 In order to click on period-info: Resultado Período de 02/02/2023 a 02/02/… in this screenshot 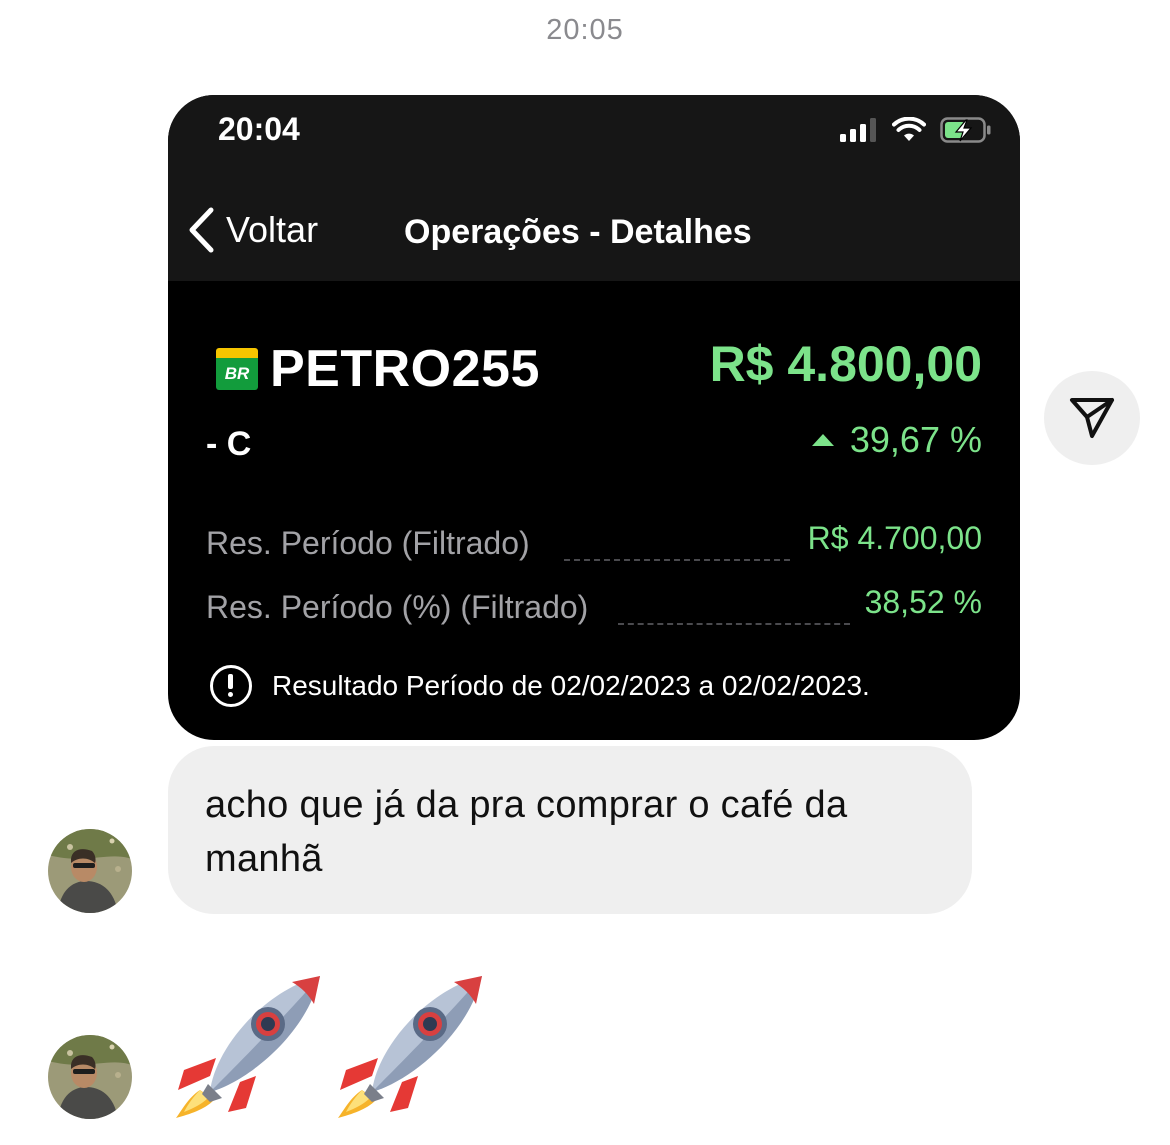, I will do `click(540, 686)`.